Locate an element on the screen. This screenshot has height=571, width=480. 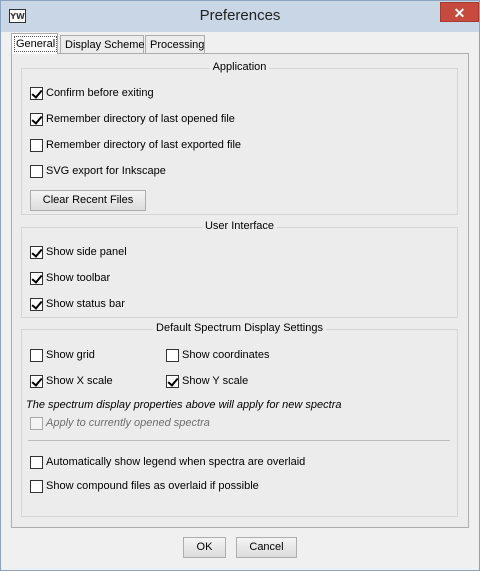
tab-processing-label: Processing is located at coordinates (177, 45).